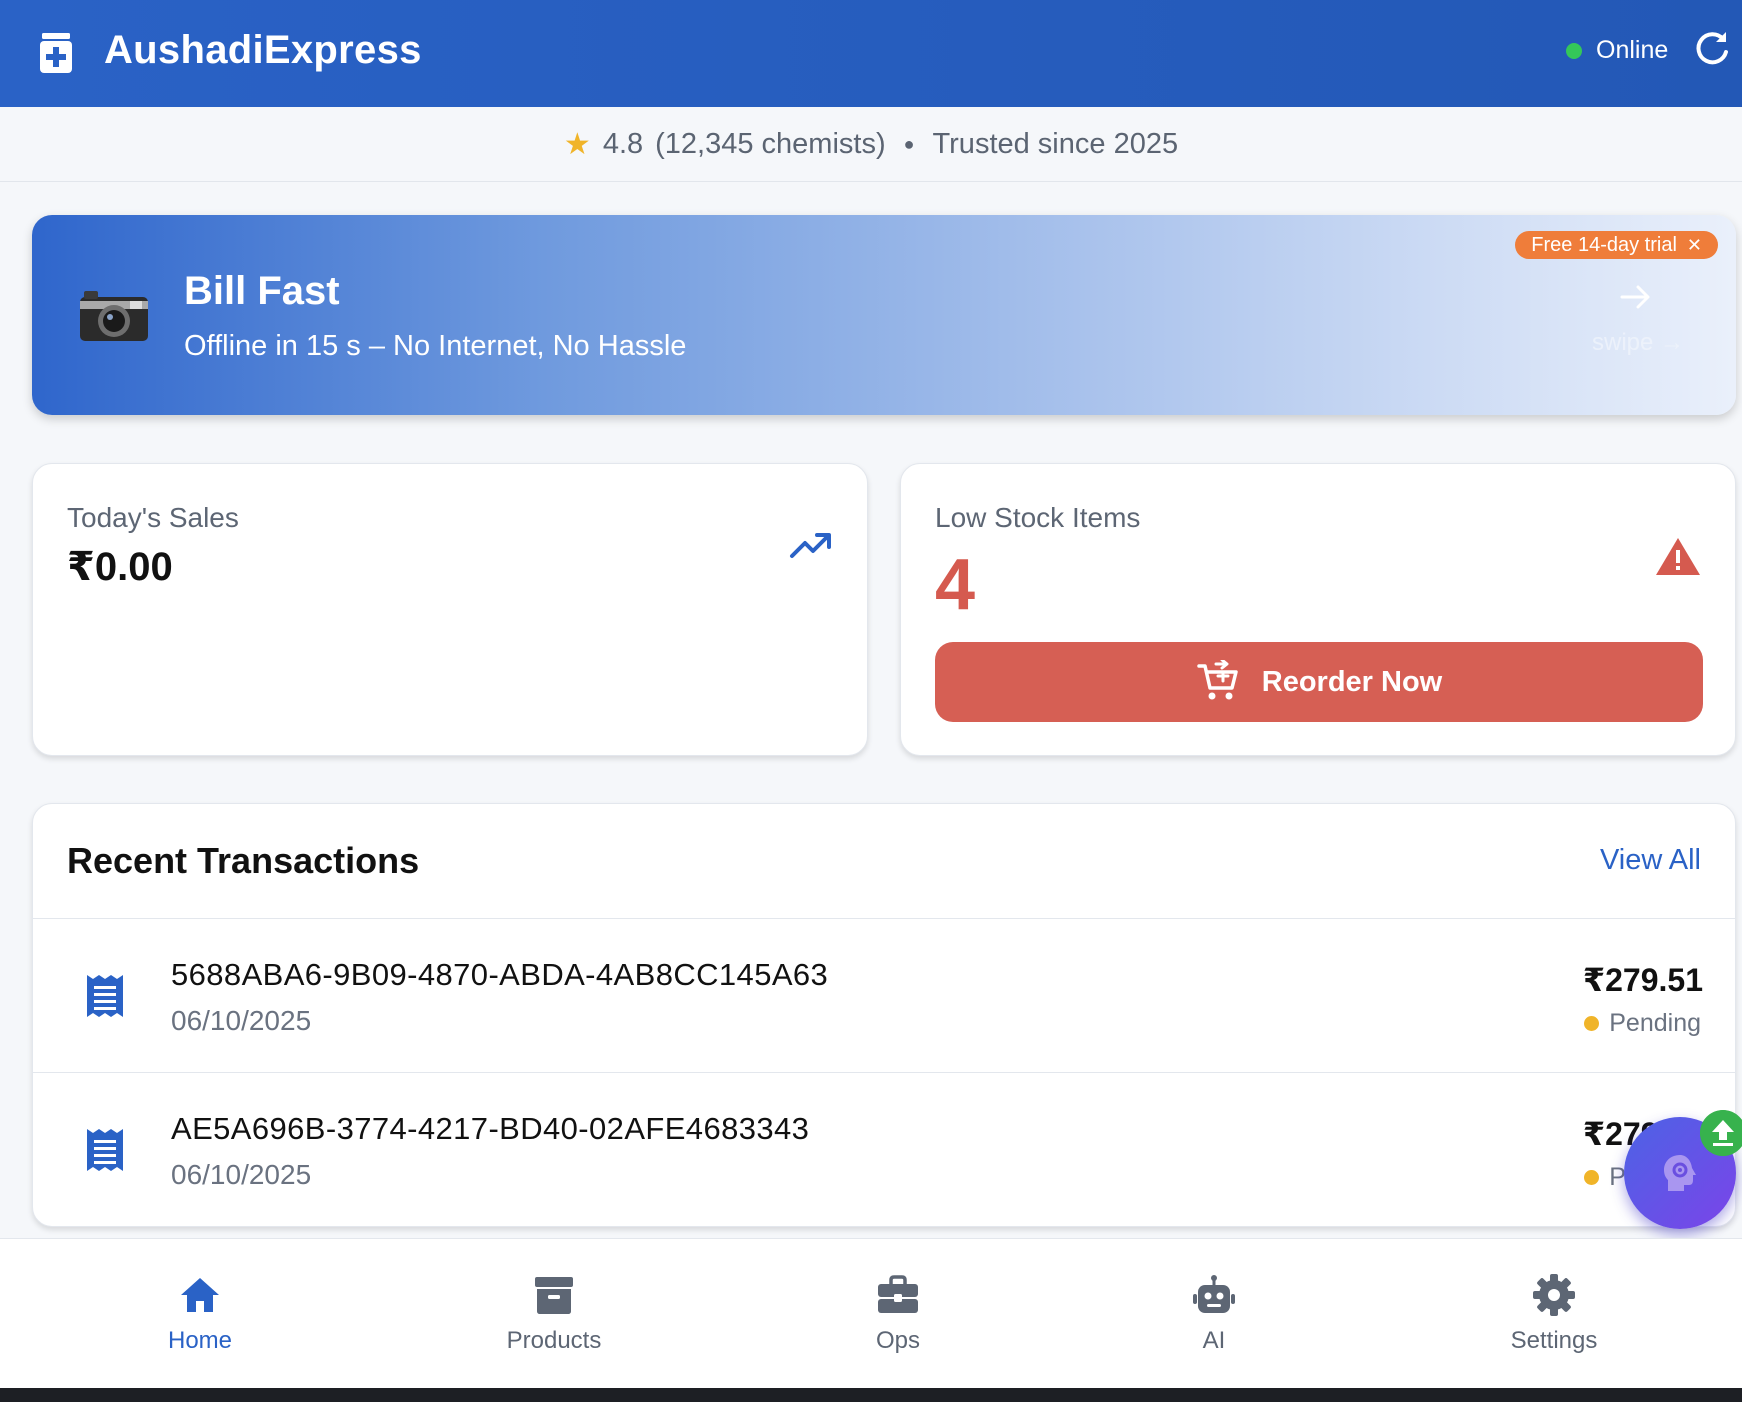  Describe the element at coordinates (1214, 1313) in the screenshot. I see `nav-item-ai: AI` at that location.